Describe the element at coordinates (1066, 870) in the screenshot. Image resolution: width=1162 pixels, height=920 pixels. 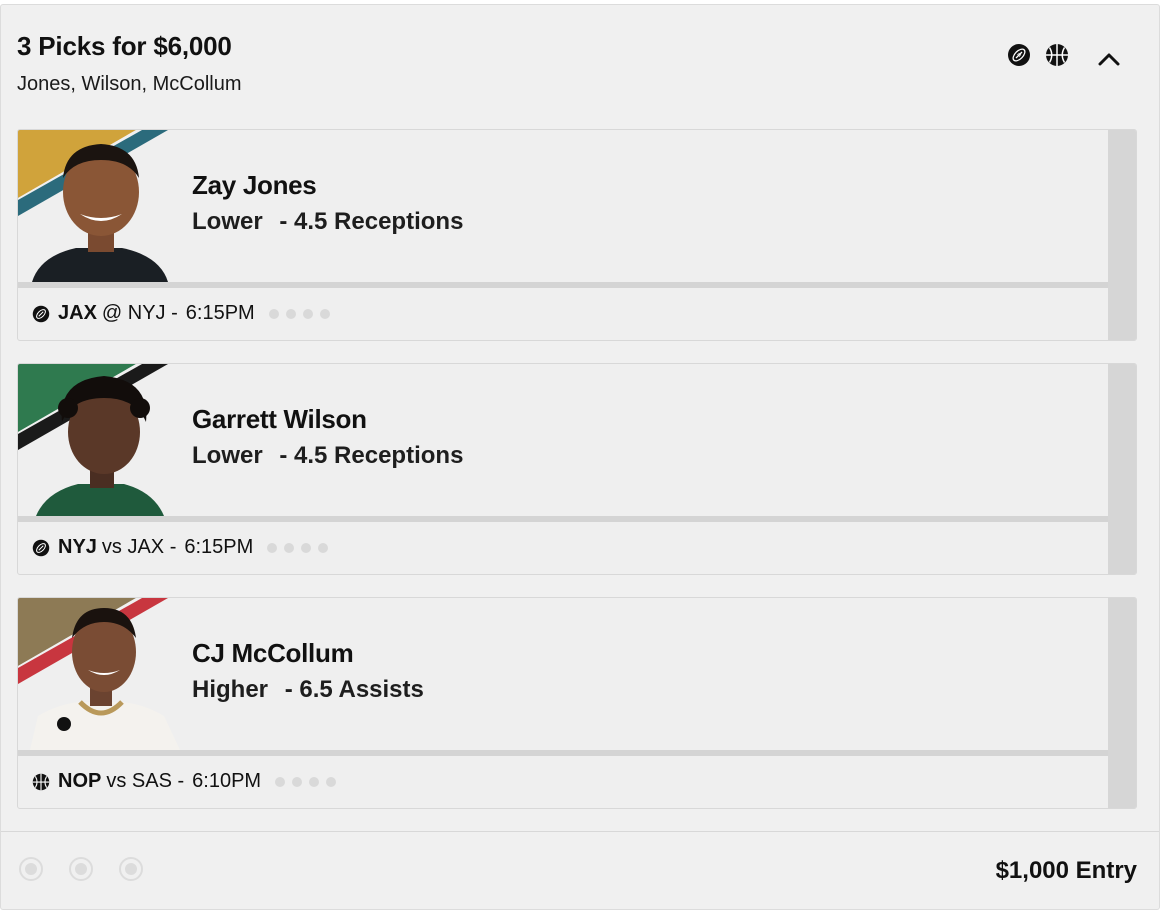
I see `entry-amount: $1,000 Entry` at that location.